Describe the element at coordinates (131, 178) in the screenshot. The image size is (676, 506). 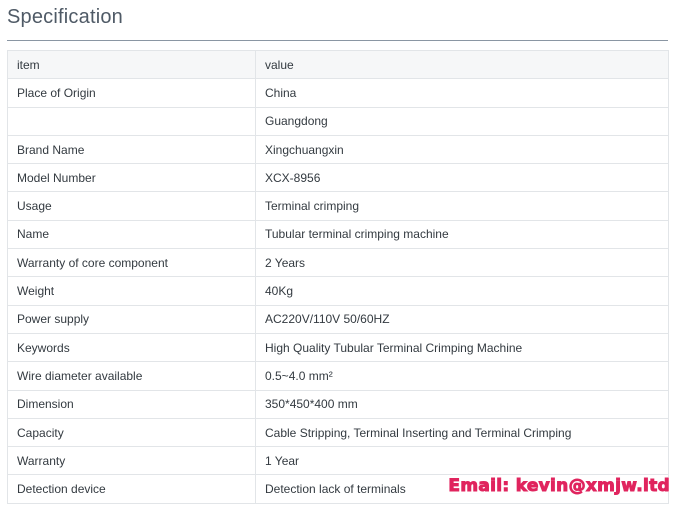
I see `row-item-cell: Model Number` at that location.